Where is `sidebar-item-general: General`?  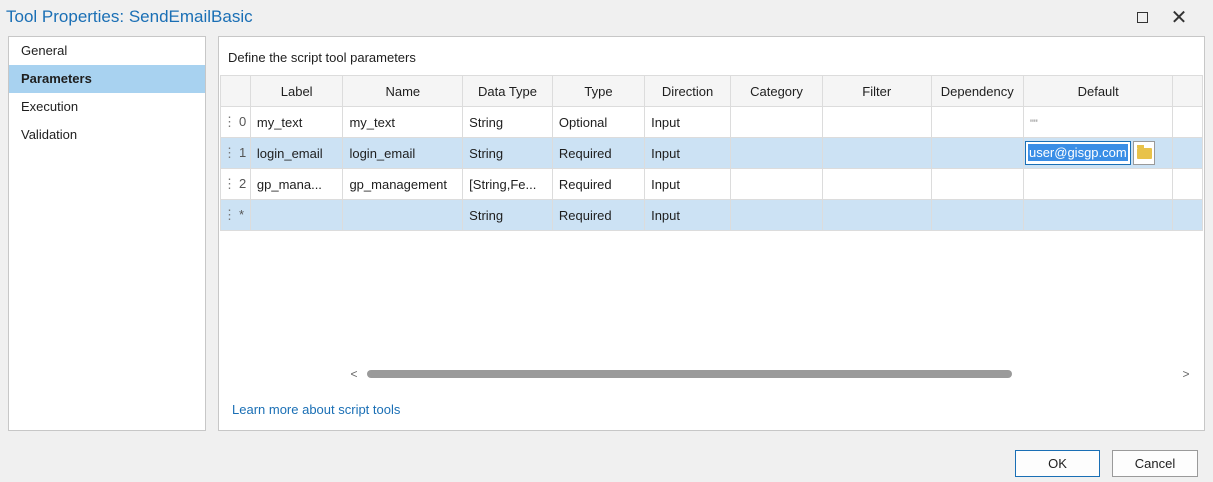 sidebar-item-general: General is located at coordinates (107, 51).